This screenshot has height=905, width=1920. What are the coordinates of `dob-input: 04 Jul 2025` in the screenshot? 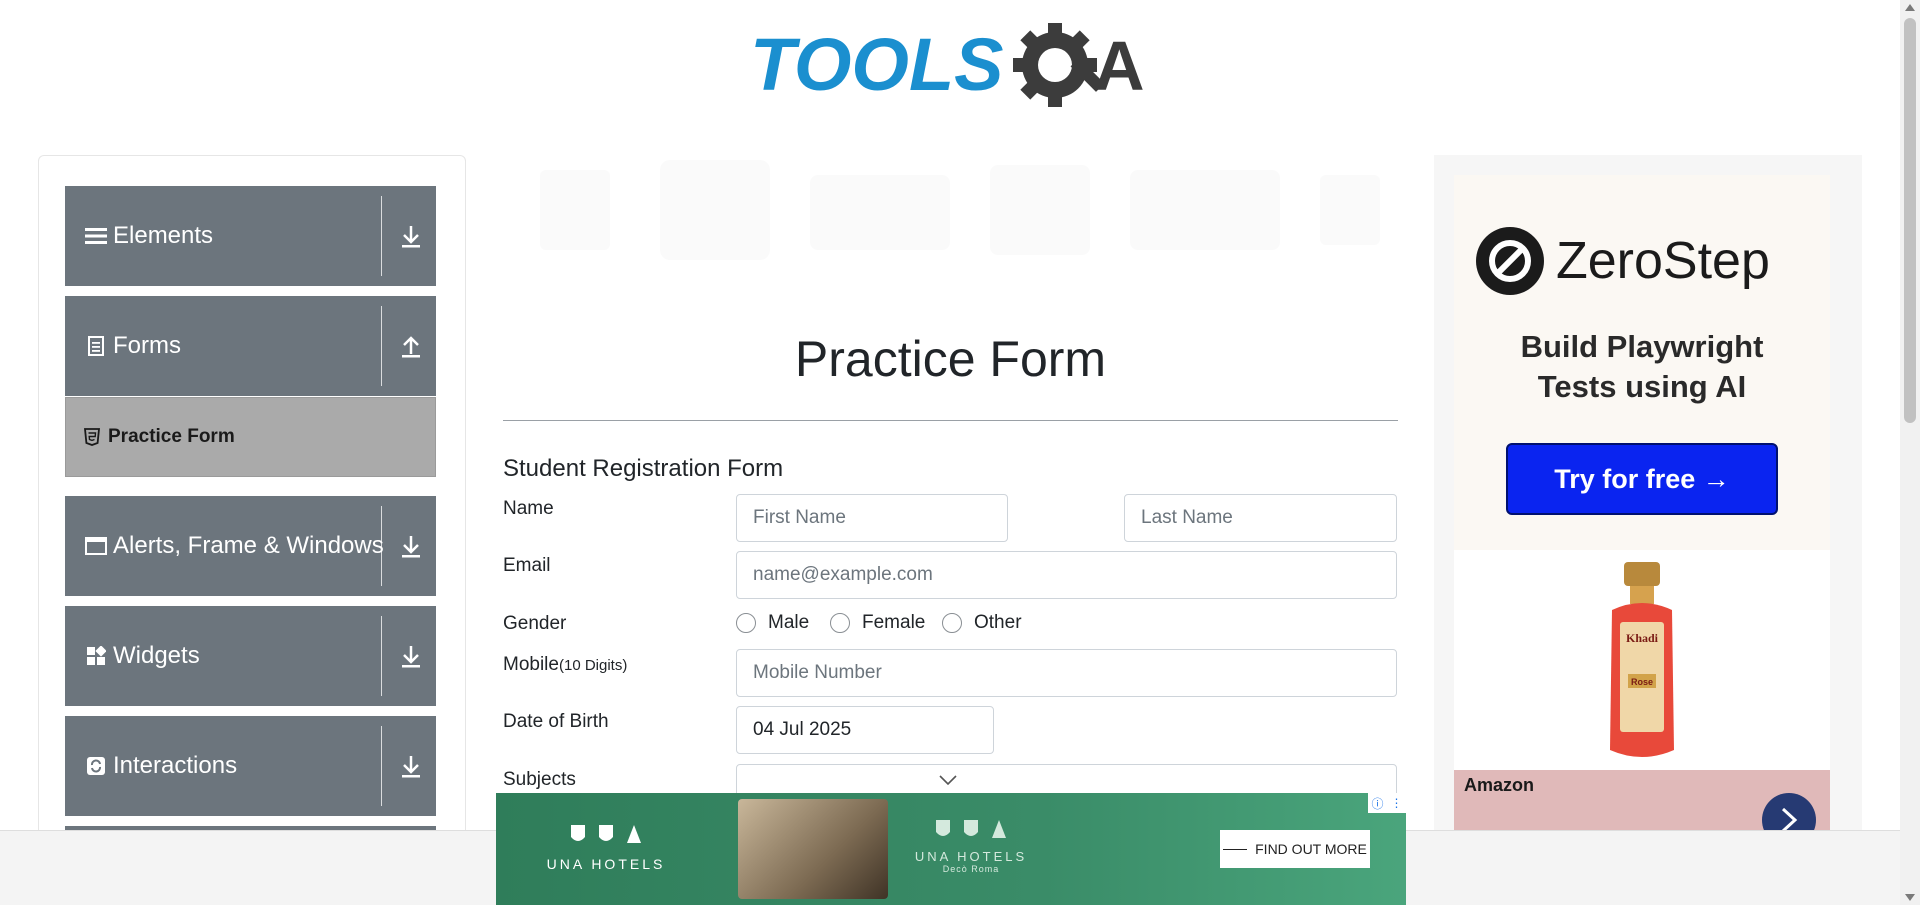 It's located at (865, 730).